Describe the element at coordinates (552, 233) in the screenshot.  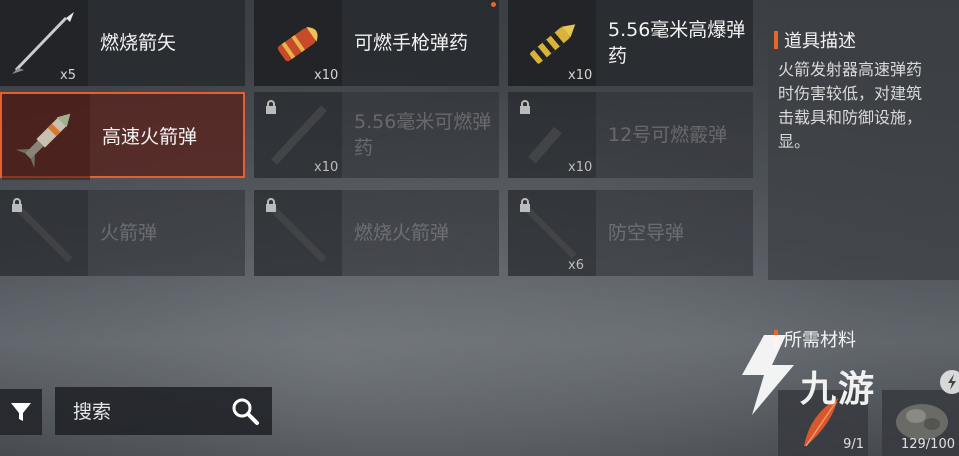
I see `item-thumb: x6` at that location.